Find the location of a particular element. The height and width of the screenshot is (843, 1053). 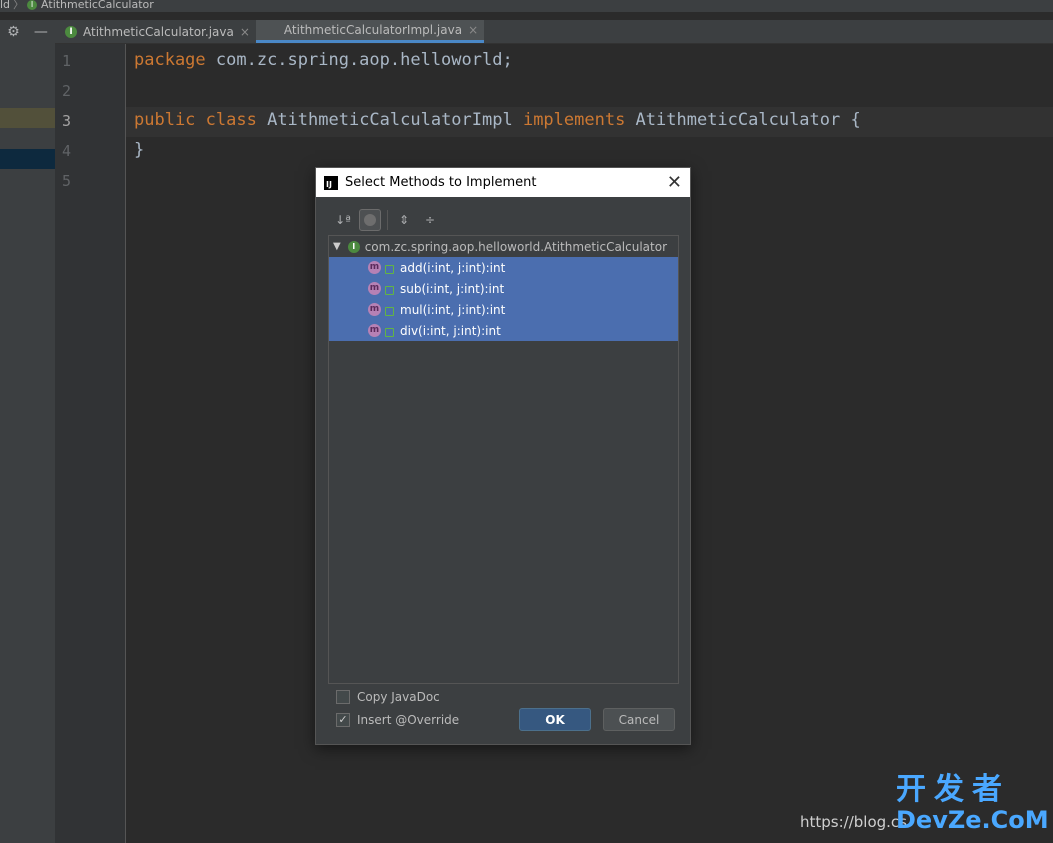

minimize-icon: — is located at coordinates (41, 32).